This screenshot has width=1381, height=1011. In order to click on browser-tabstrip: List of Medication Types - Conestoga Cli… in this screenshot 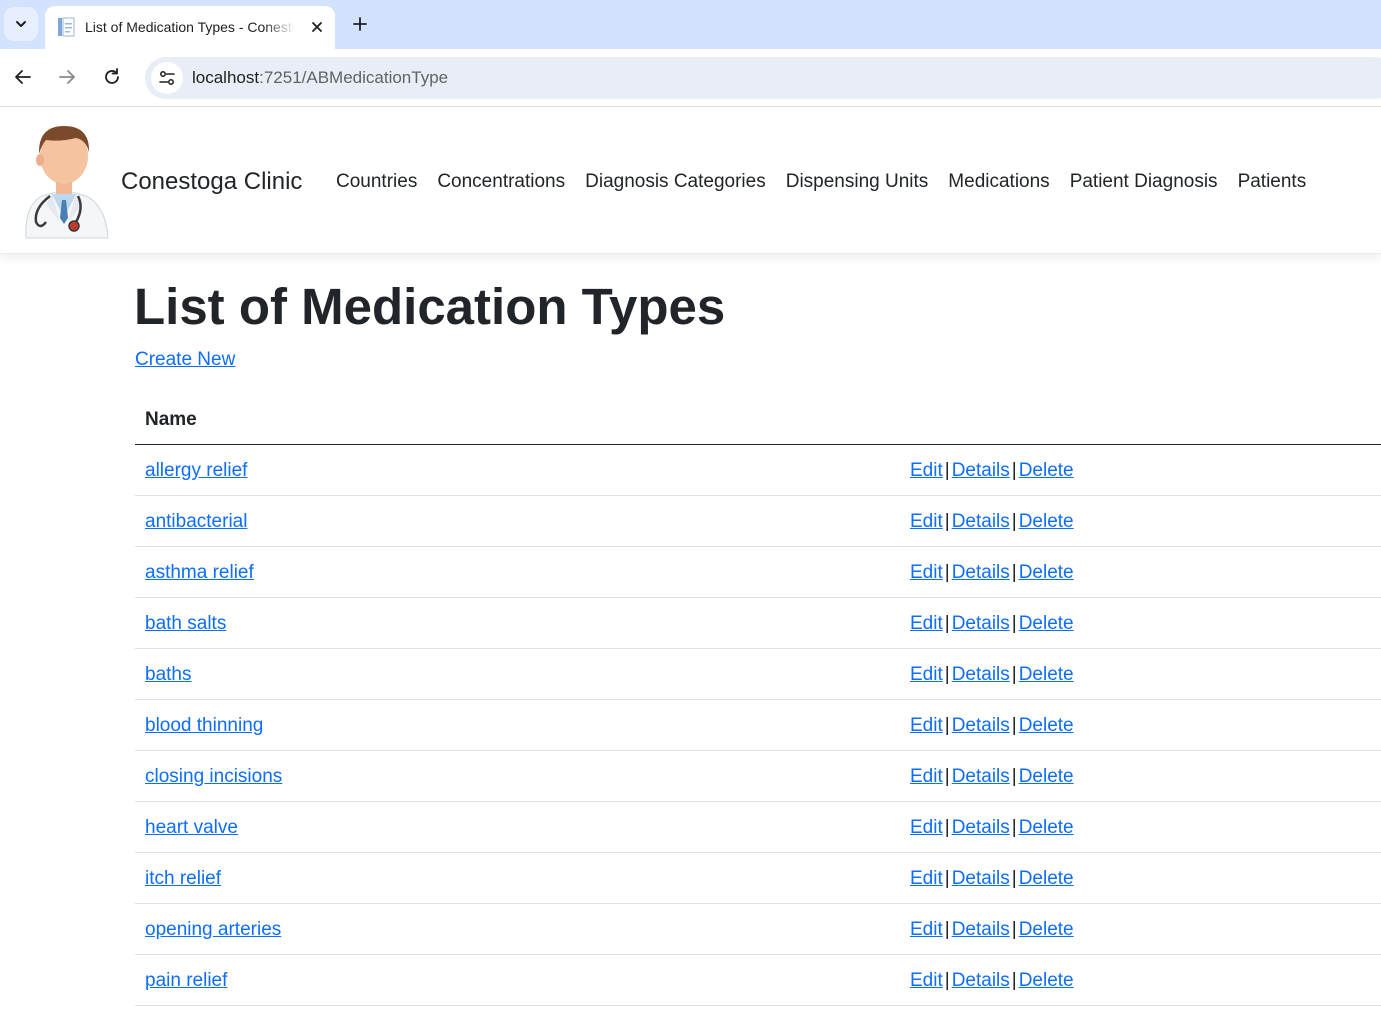, I will do `click(690, 24)`.